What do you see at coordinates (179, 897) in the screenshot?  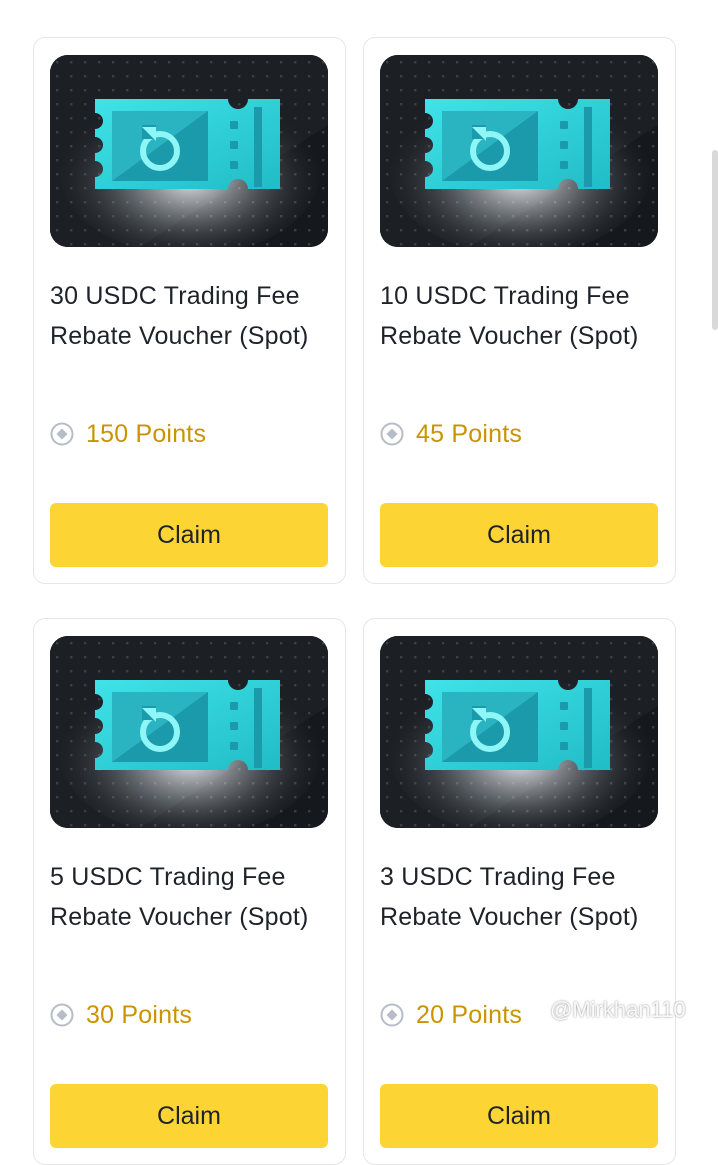 I see `voucher-title: 5 USDC Trading Fee Rebate Voucher (Spot)` at bounding box center [179, 897].